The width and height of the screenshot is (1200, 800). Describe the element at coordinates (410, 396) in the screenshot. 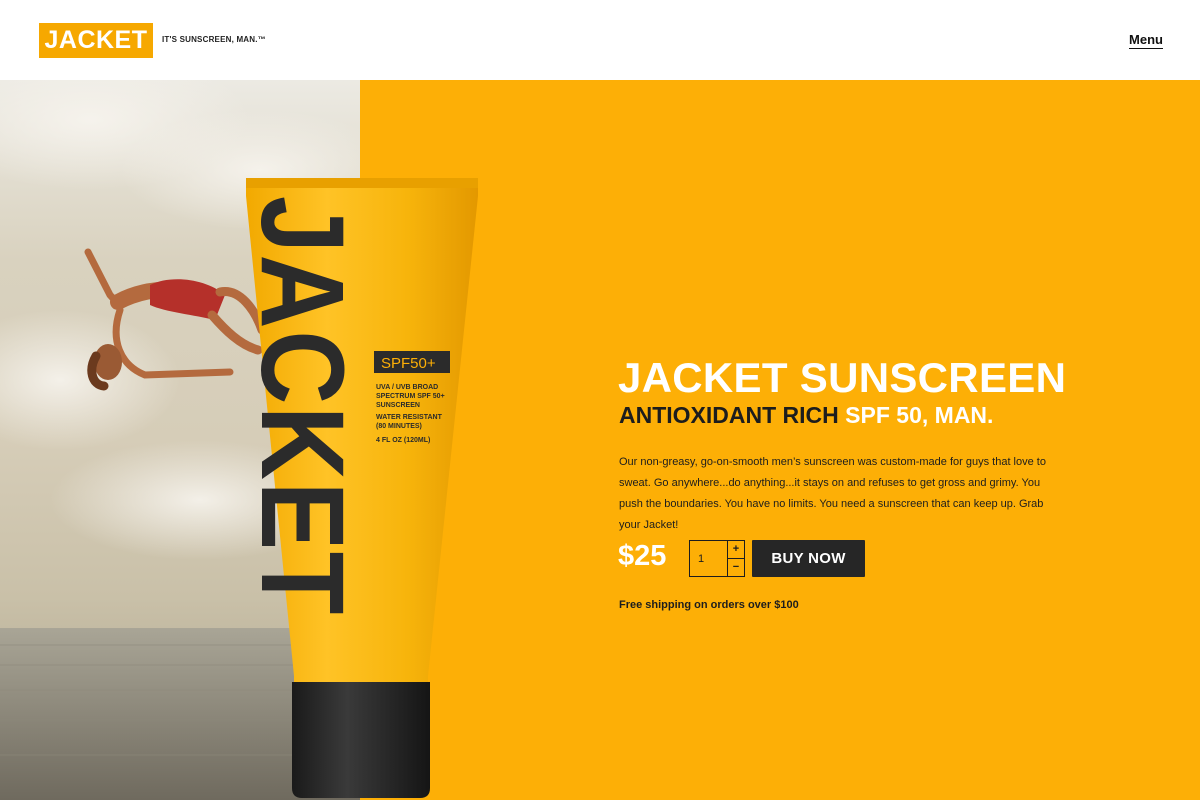

I see `tube-spec-line-2: SPECTRUM SPF 50+` at that location.